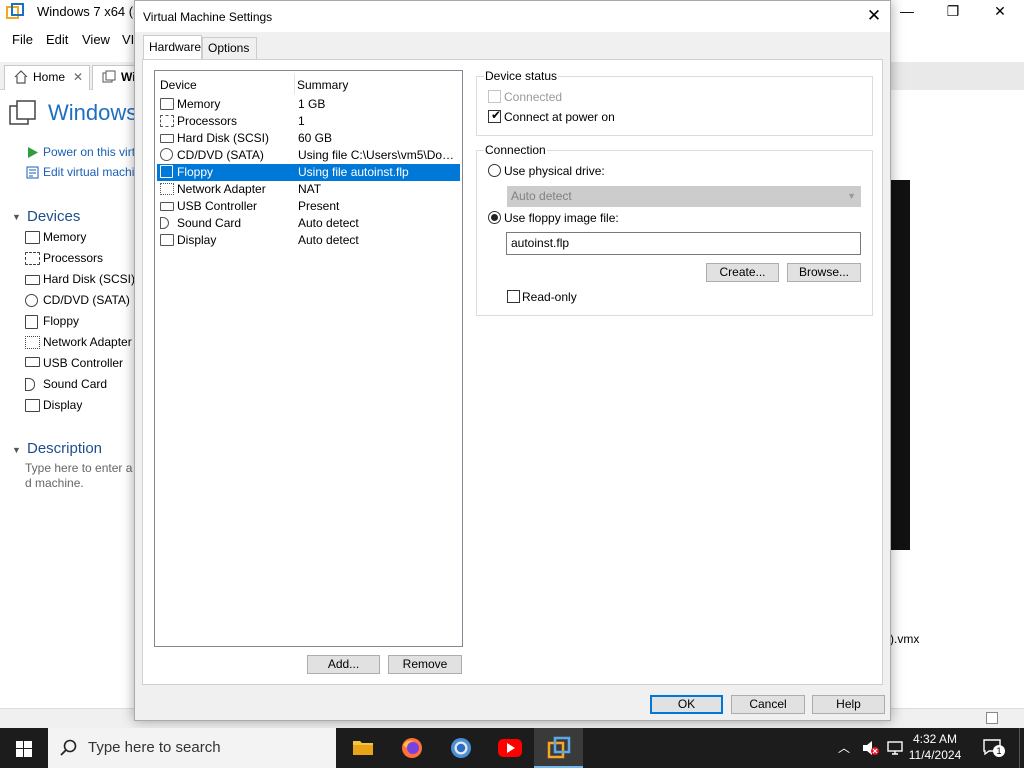 The height and width of the screenshot is (768, 1024). I want to click on dialog-close-icon: ✕, so click(874, 16).